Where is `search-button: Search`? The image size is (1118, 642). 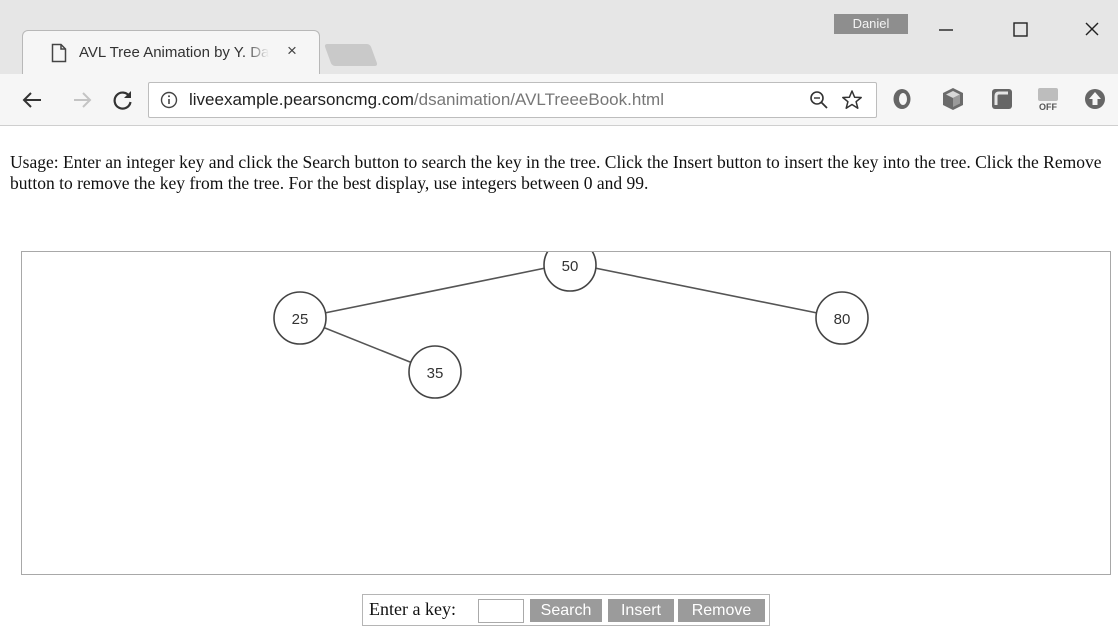 search-button: Search is located at coordinates (566, 610).